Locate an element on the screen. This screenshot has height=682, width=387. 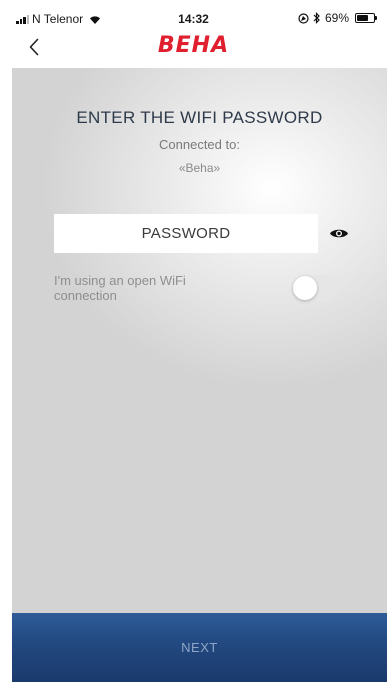
open-wifi-label: I'm using an open WiFi connection is located at coordinates (120, 288).